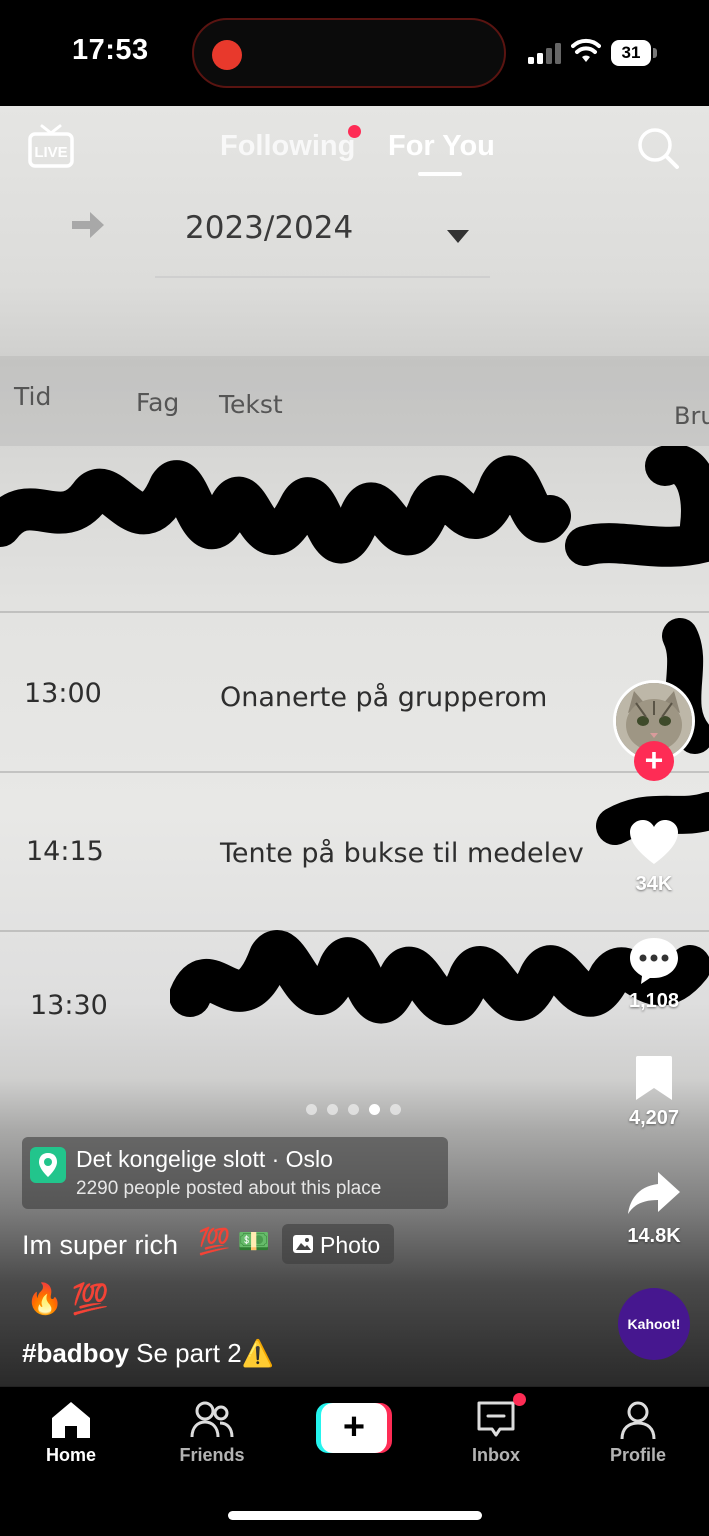 The height and width of the screenshot is (1536, 709). Describe the element at coordinates (50, 152) in the screenshot. I see `svg-text: LIVE` at that location.